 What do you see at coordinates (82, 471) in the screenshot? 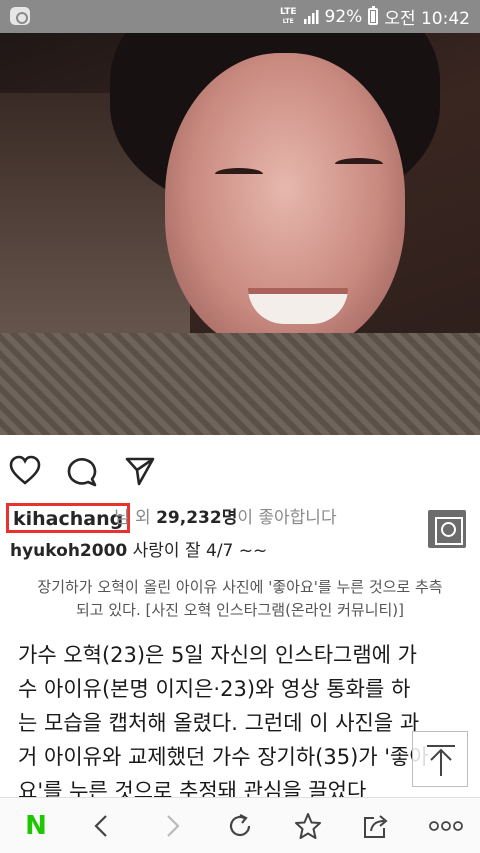
I see `comment-icon` at bounding box center [82, 471].